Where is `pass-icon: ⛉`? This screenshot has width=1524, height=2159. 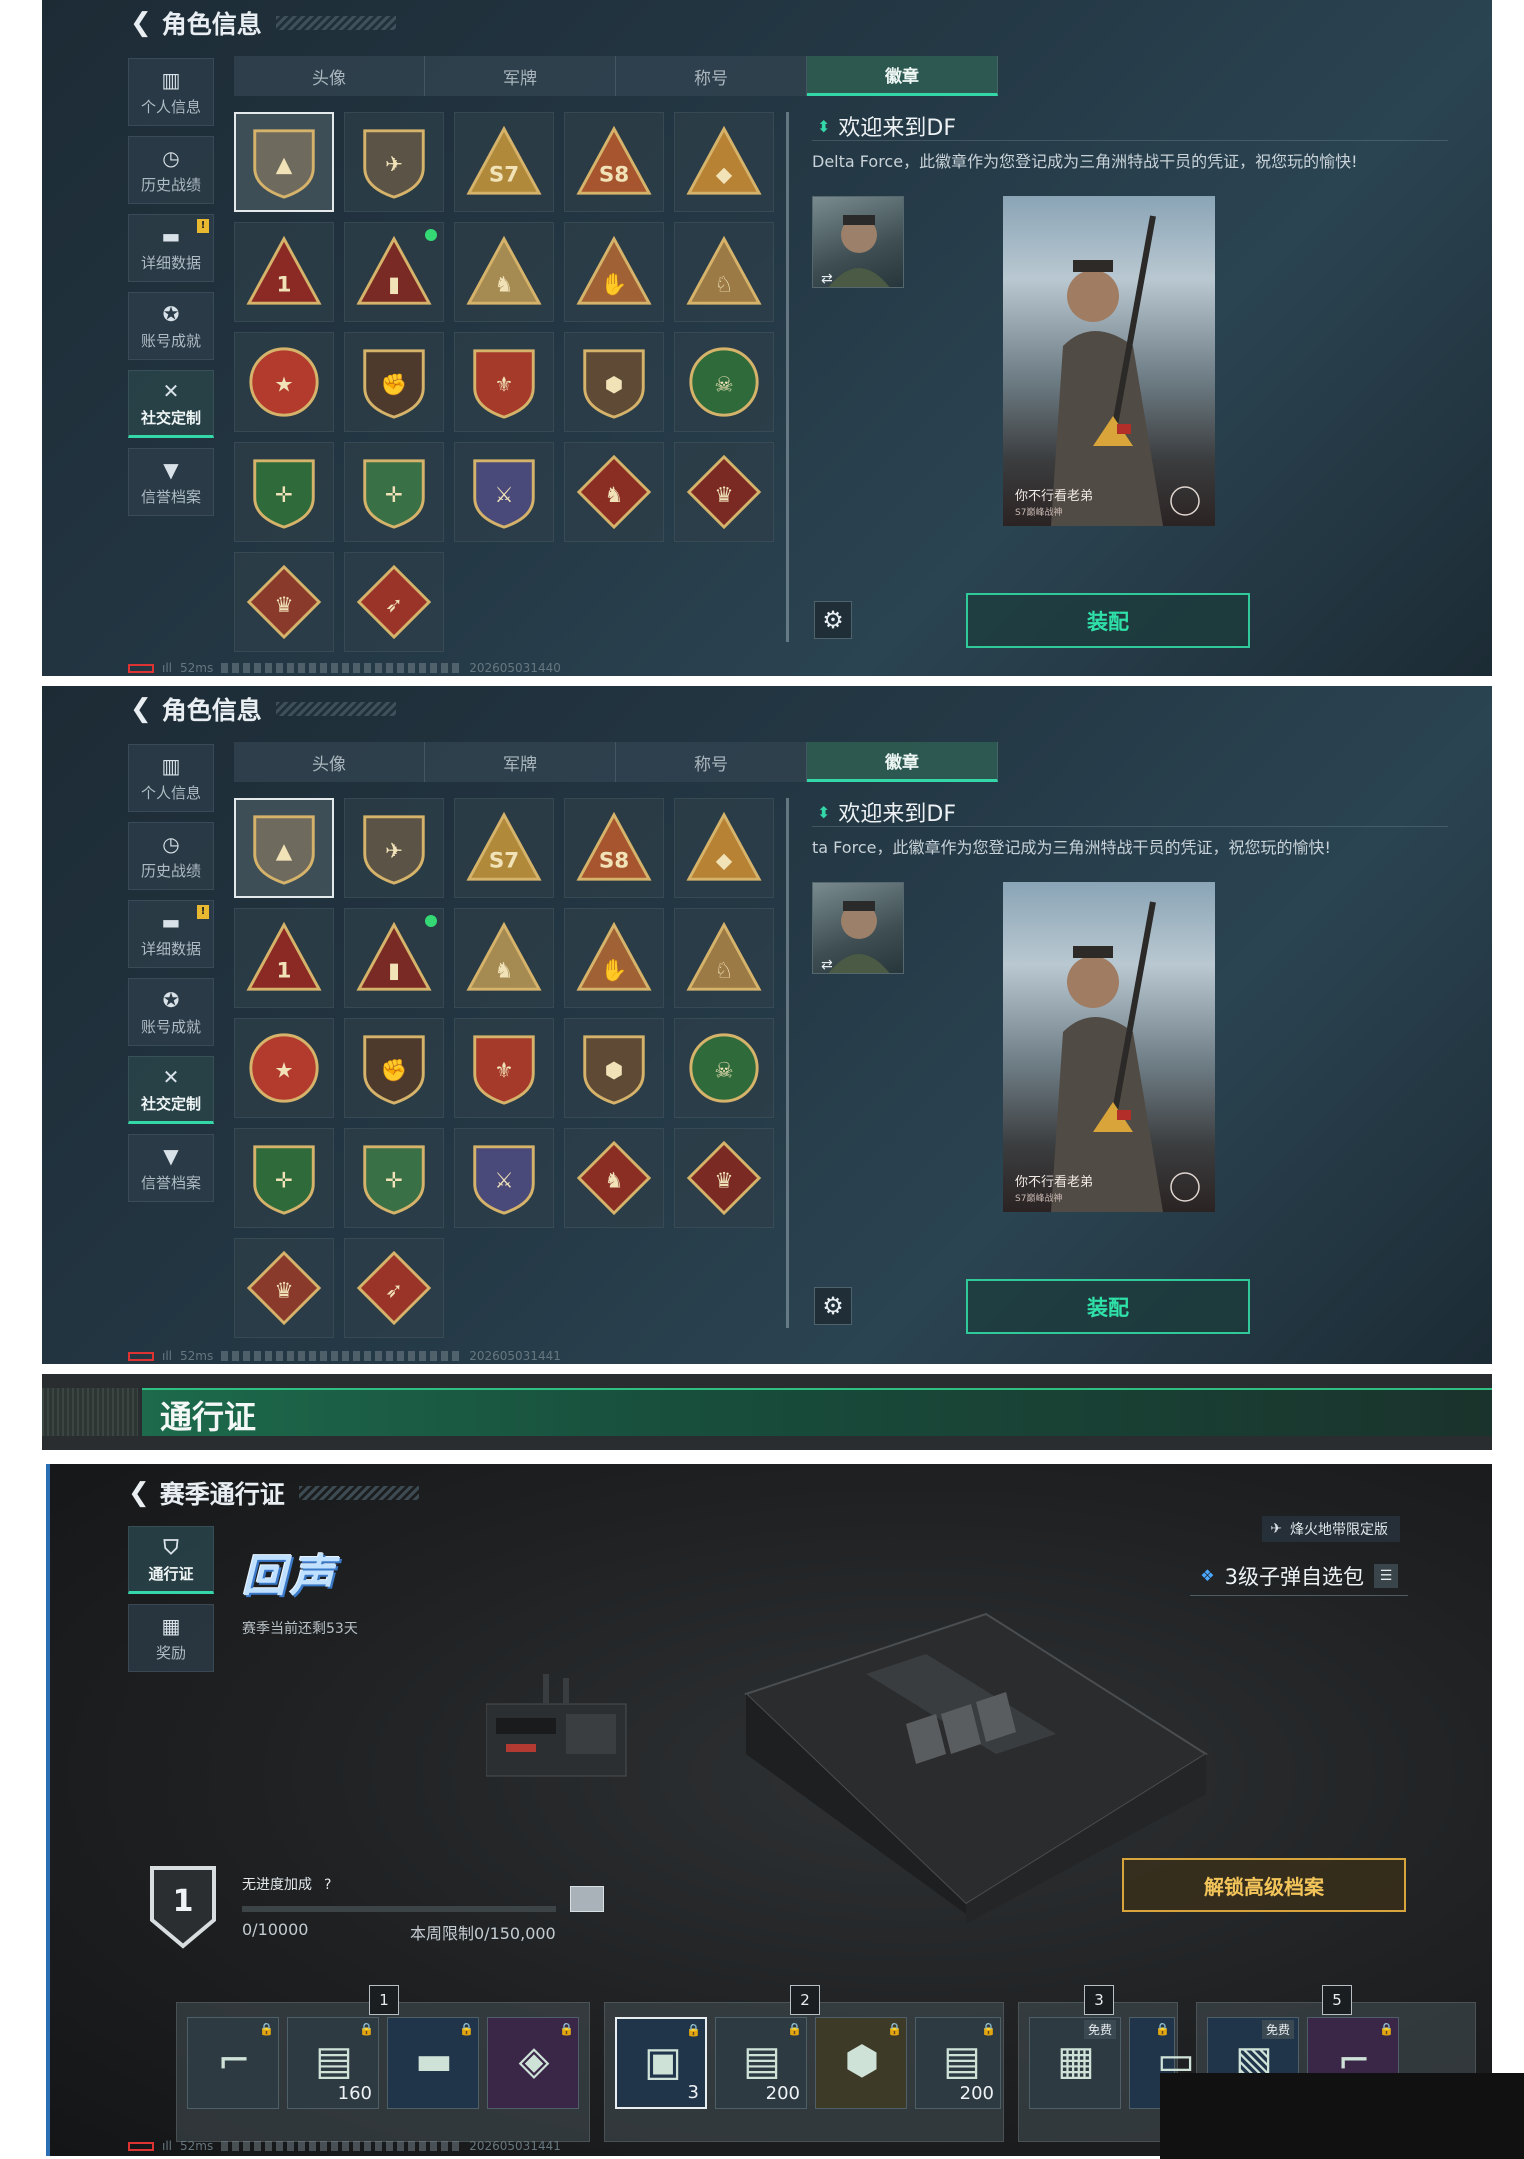 pass-icon: ⛉ is located at coordinates (171, 1546).